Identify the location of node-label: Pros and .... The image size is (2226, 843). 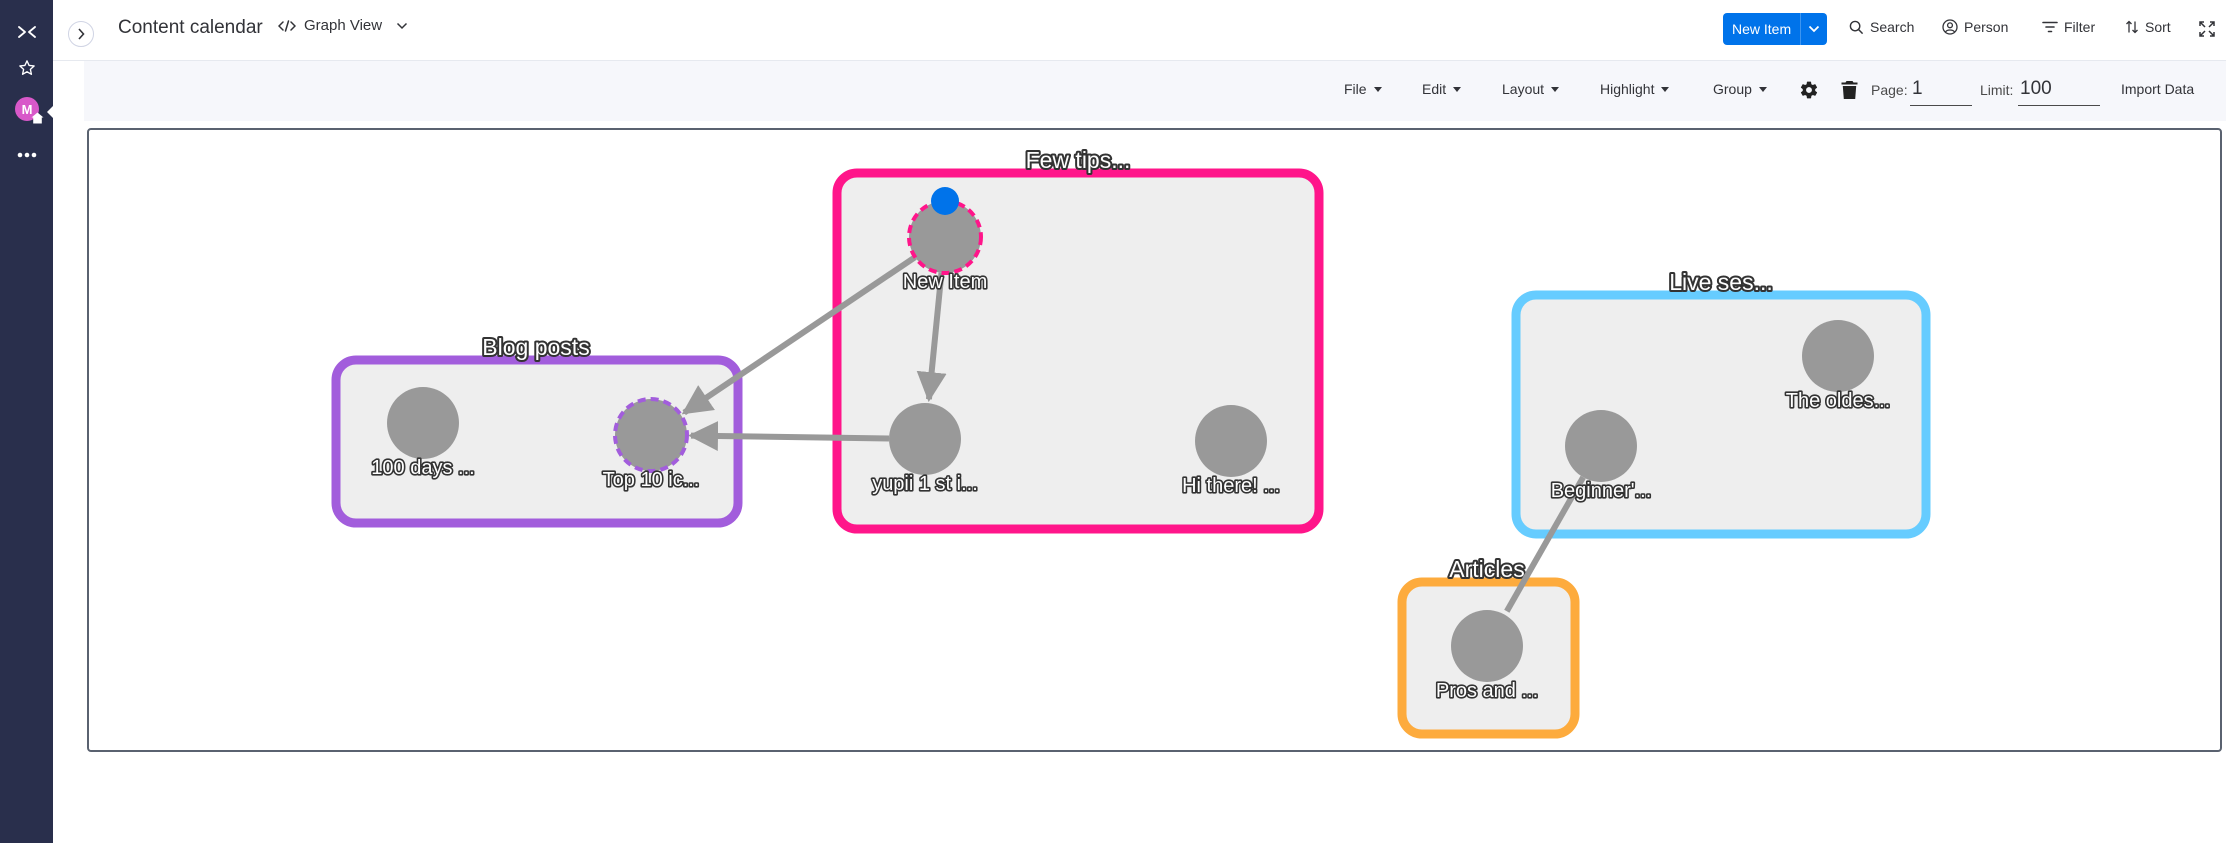
(1487, 691).